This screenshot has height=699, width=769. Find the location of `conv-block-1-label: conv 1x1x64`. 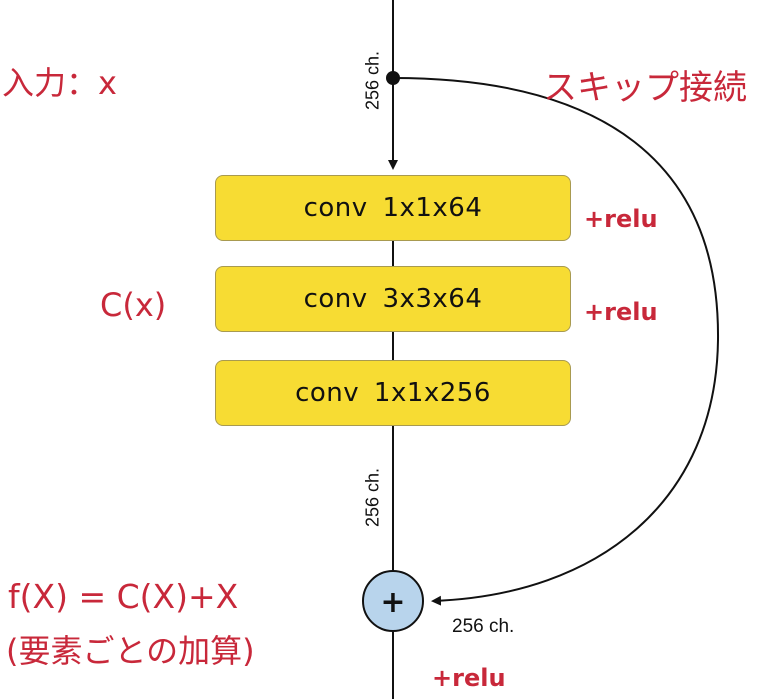

conv-block-1-label: conv 1x1x64 is located at coordinates (393, 208).